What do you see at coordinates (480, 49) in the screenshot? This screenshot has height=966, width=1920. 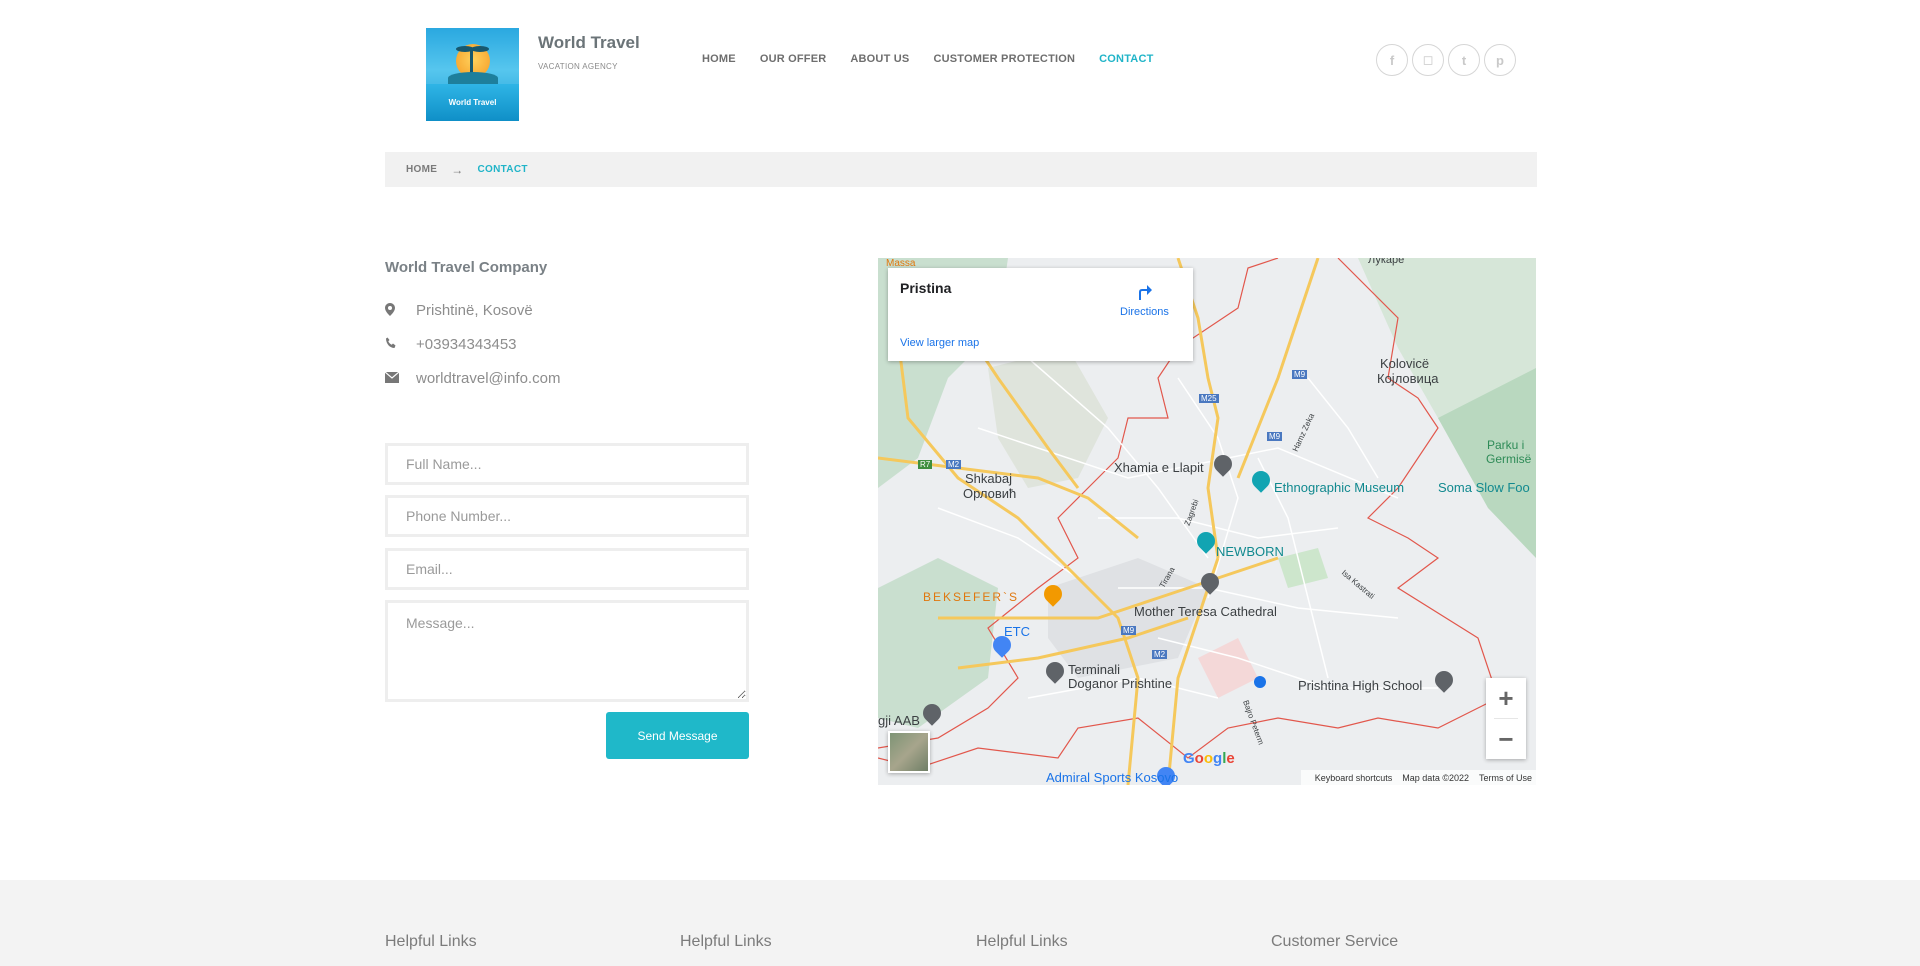 I see `palm-leaf-right` at bounding box center [480, 49].